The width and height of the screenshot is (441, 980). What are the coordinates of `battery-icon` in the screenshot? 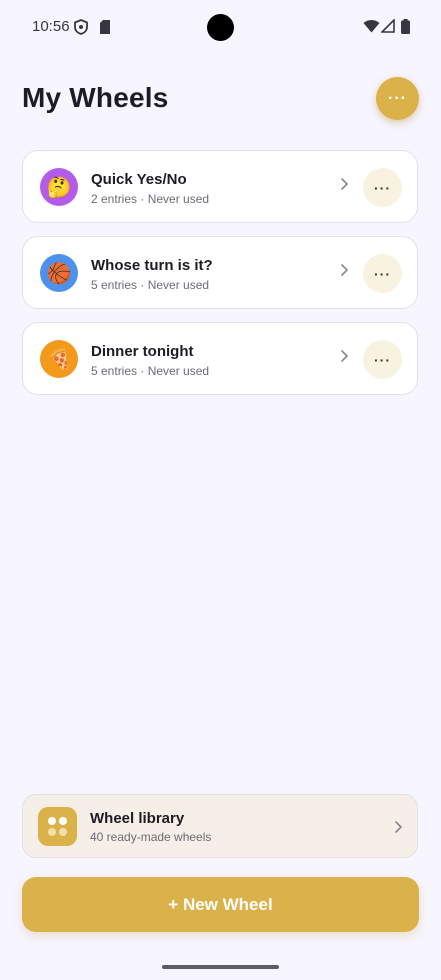 It's located at (405, 26).